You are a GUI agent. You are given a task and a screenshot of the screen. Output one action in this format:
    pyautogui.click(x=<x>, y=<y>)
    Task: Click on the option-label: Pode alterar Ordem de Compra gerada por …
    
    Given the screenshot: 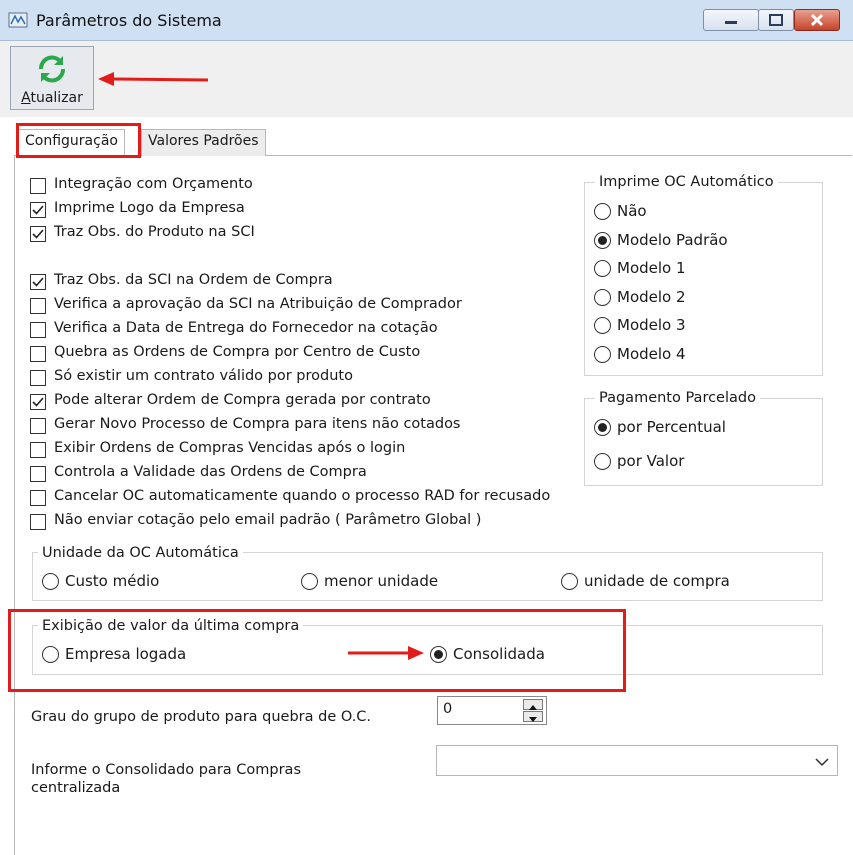 What is the action you would take?
    pyautogui.click(x=242, y=400)
    